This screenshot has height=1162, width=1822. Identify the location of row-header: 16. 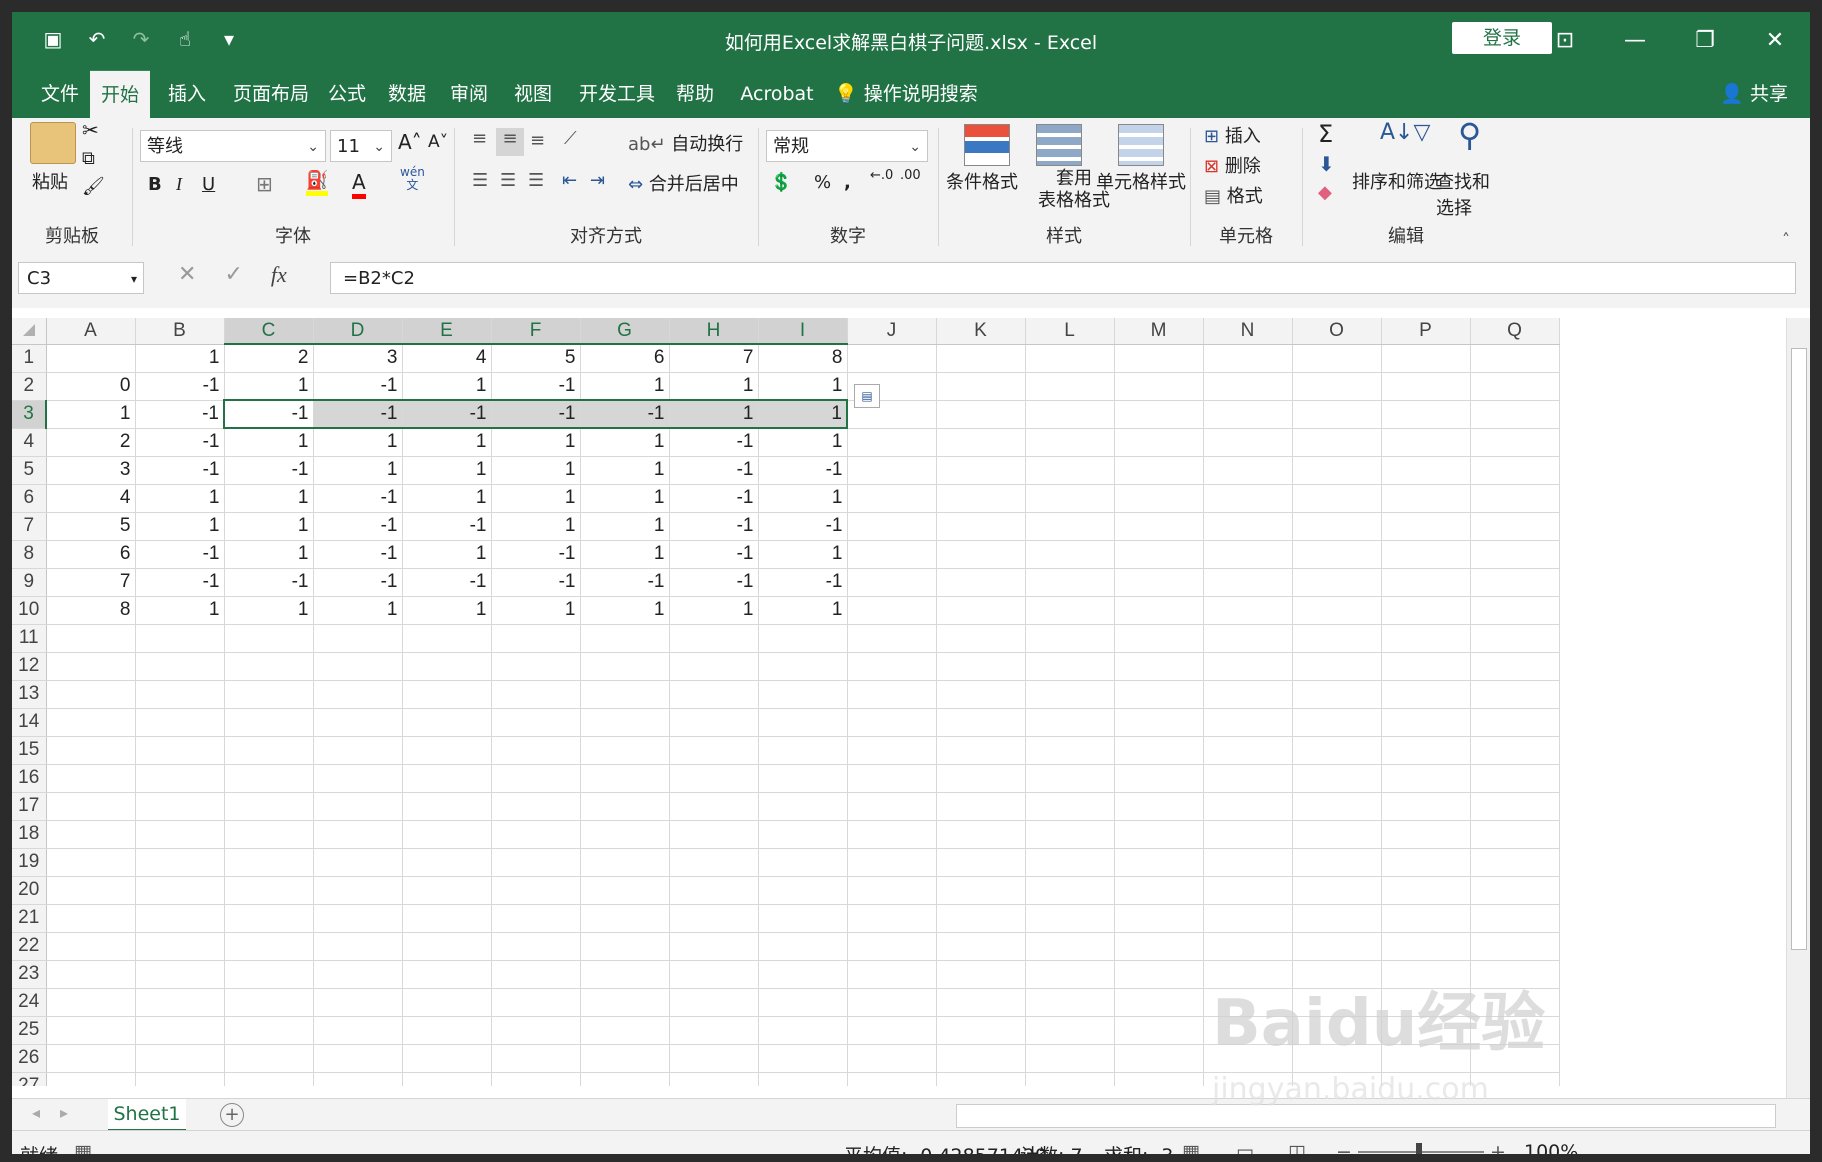
(29, 778).